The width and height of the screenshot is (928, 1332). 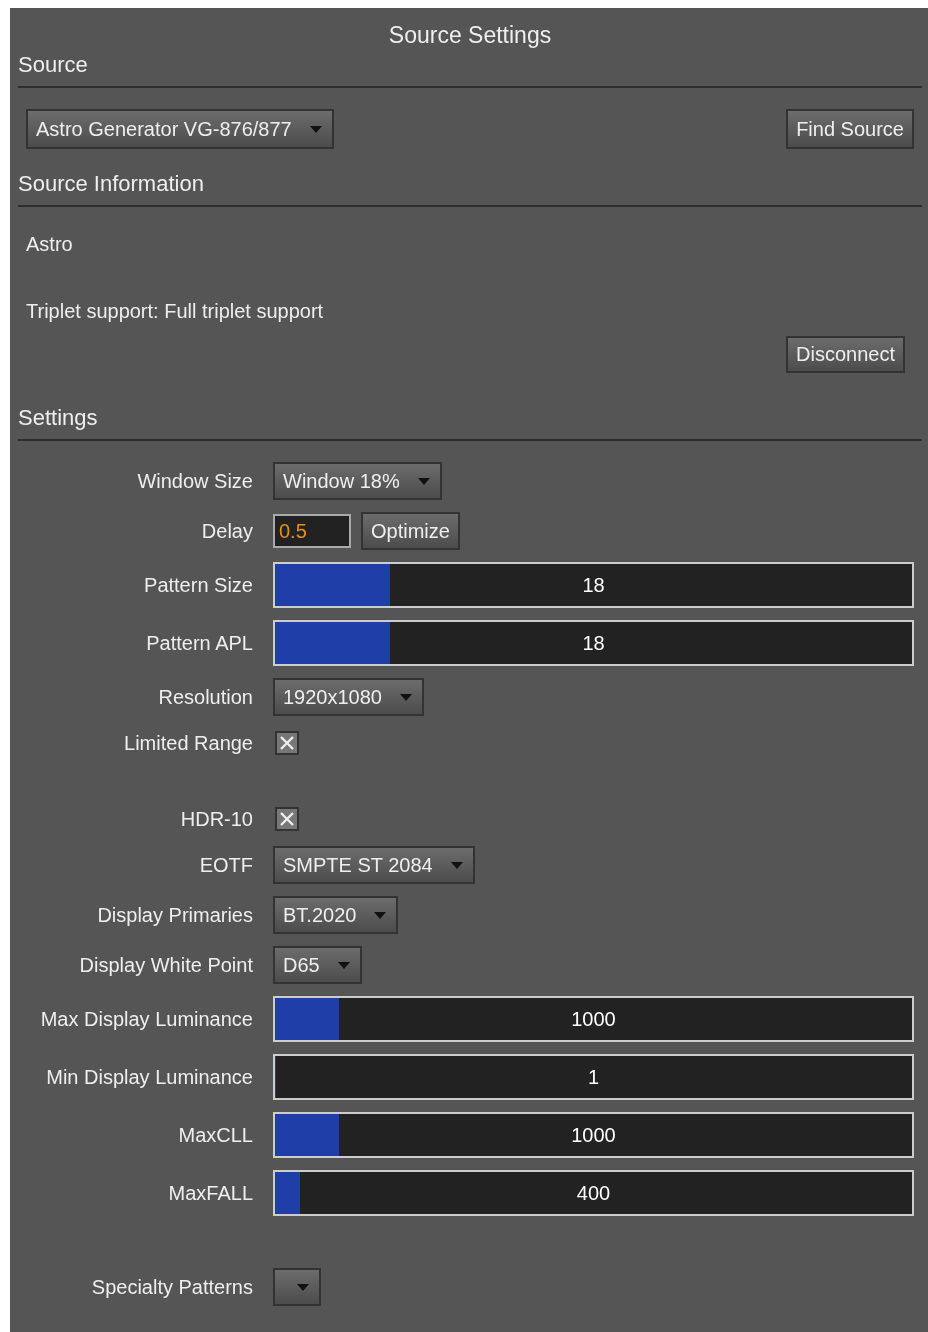 I want to click on setting-label: Specialty Patterns, so click(x=171, y=1287).